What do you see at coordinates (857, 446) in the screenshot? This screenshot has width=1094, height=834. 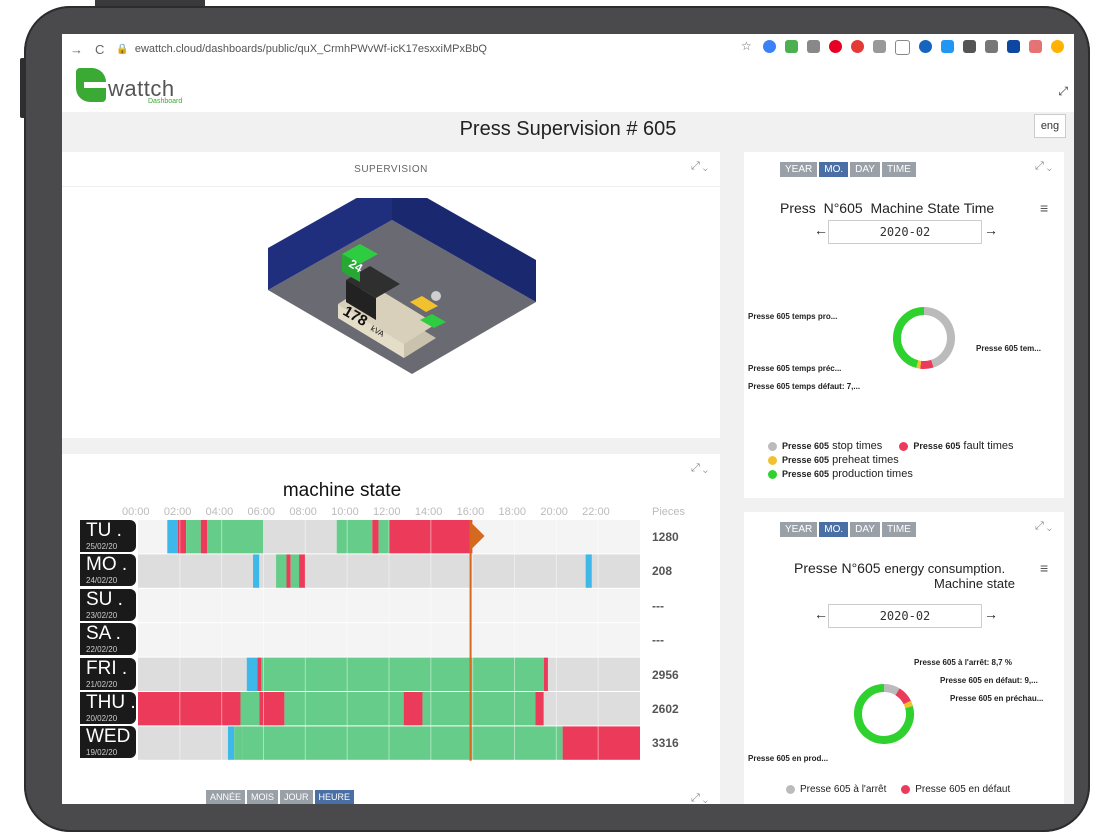 I see `legend-stop: stop times` at bounding box center [857, 446].